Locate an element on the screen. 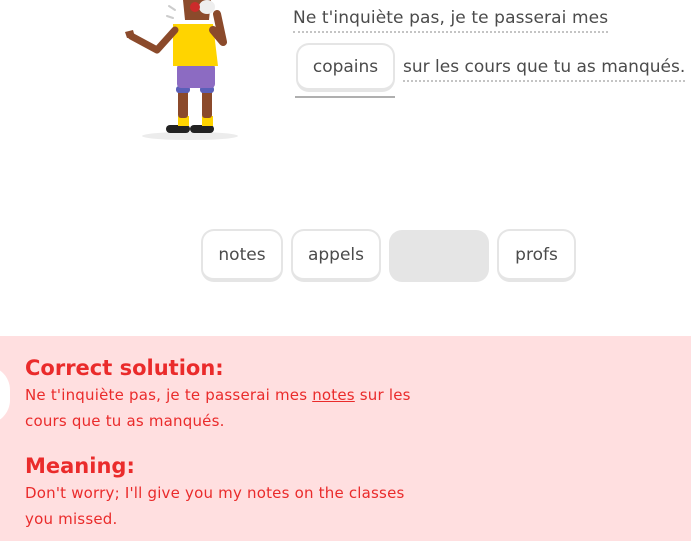 The width and height of the screenshot is (691, 541). word-bank-chip-notes: notes is located at coordinates (242, 255).